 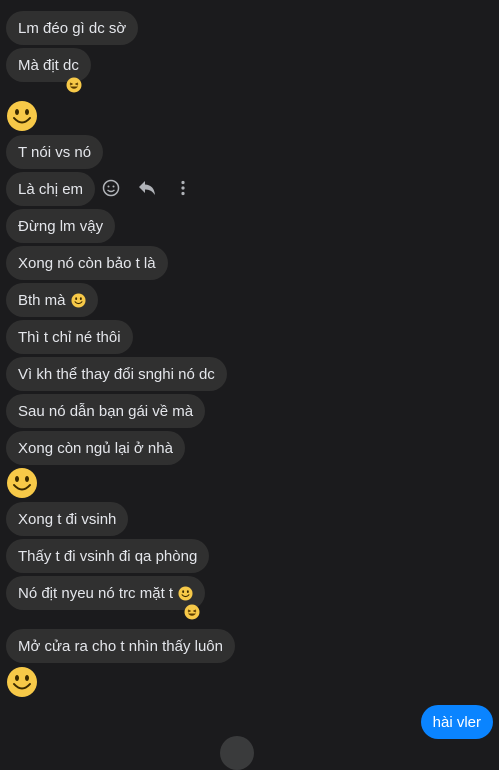 I want to click on message-text: Xong nó còn bảo t là, so click(x=87, y=263).